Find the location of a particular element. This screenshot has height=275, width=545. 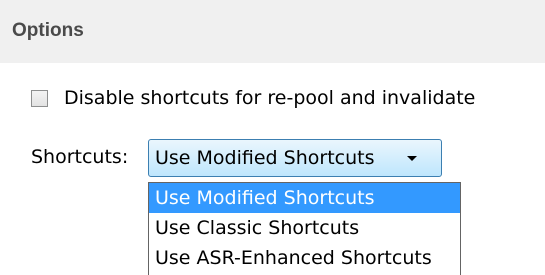

dropdown-option-modified: Use Modified Shortcuts is located at coordinates (304, 198).